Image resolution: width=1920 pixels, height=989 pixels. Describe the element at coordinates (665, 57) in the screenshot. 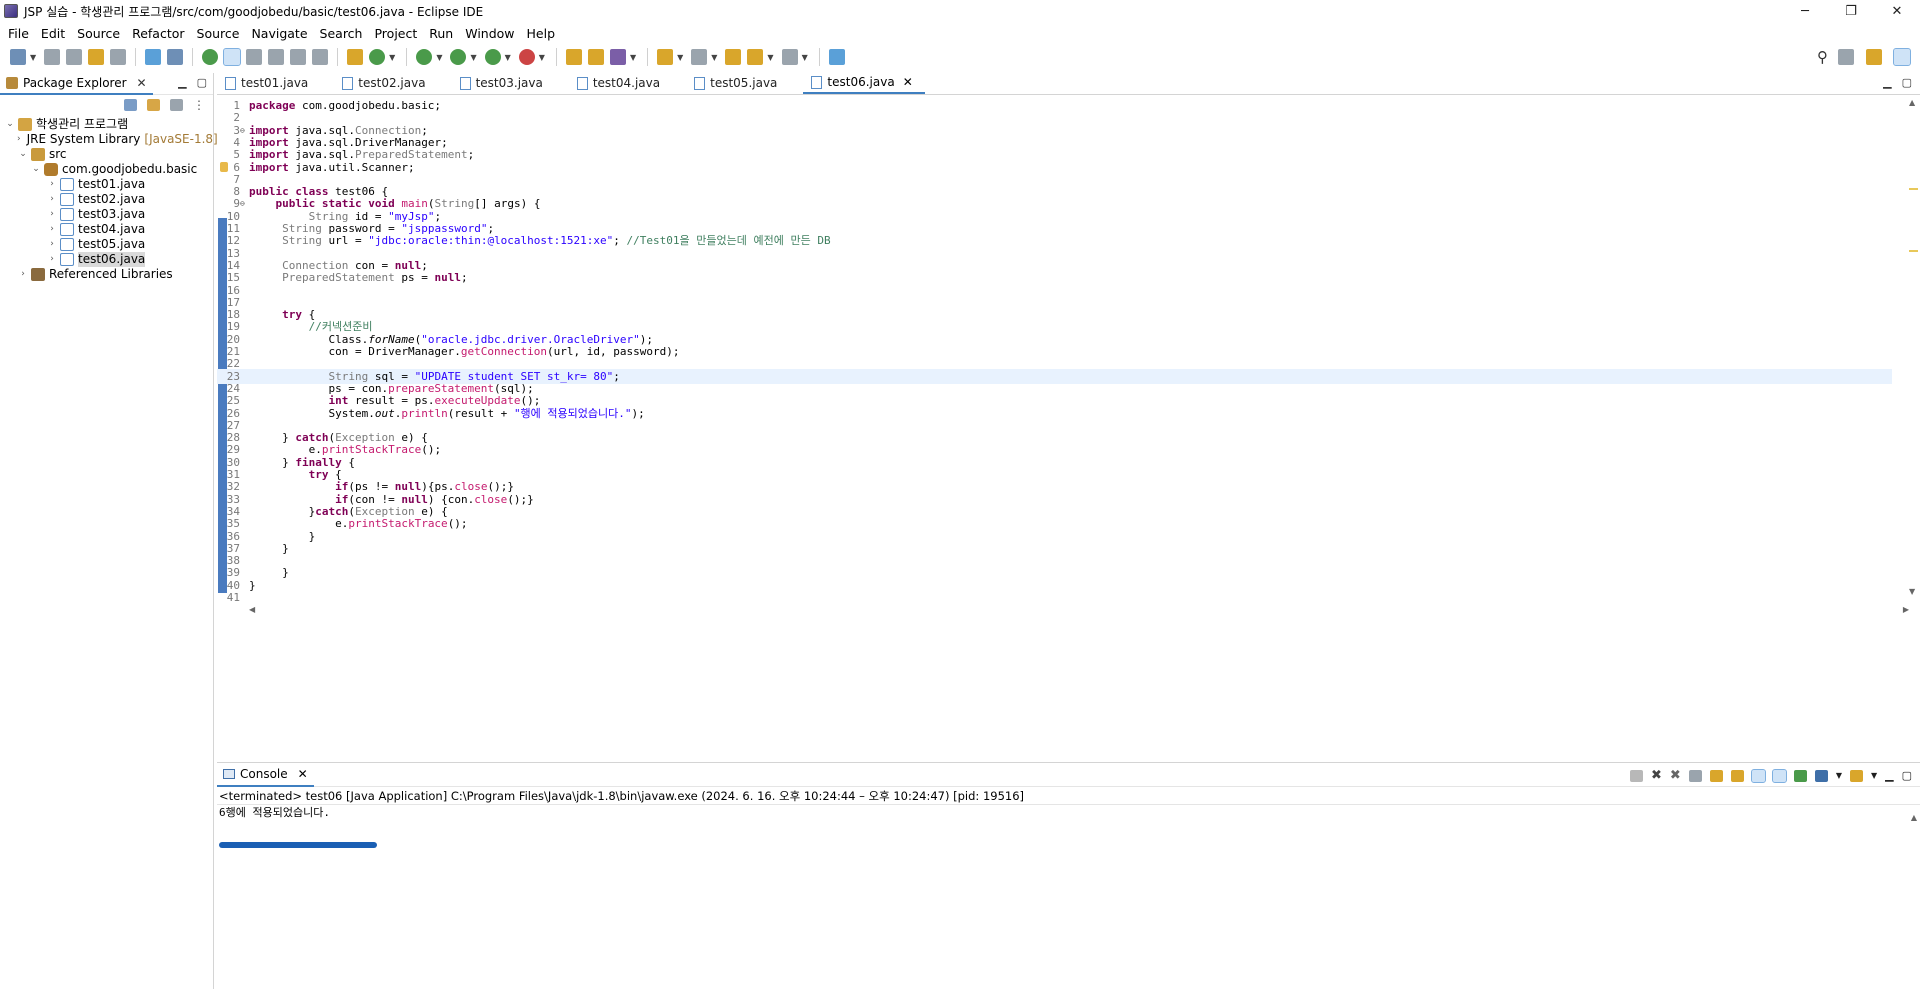

I see `next-annotation-icon` at that location.